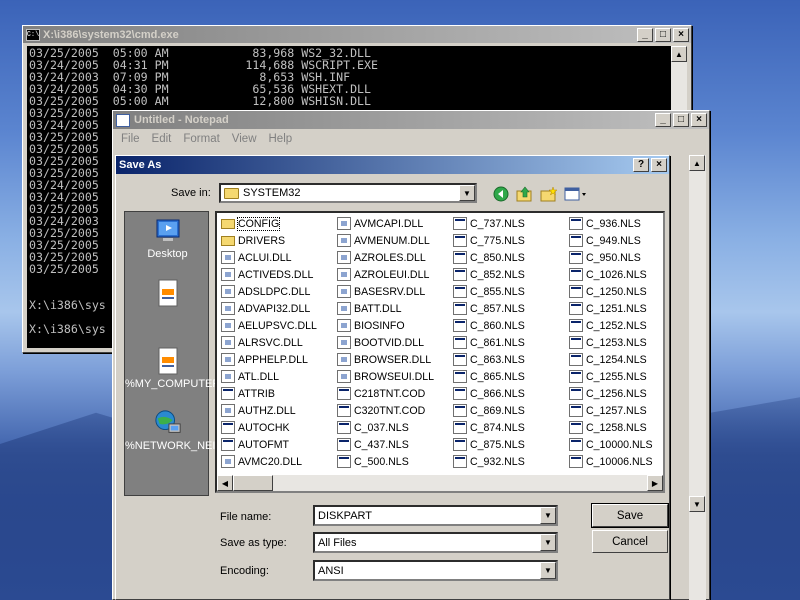  I want to click on file-item: C_865.NLS, so click(489, 376).